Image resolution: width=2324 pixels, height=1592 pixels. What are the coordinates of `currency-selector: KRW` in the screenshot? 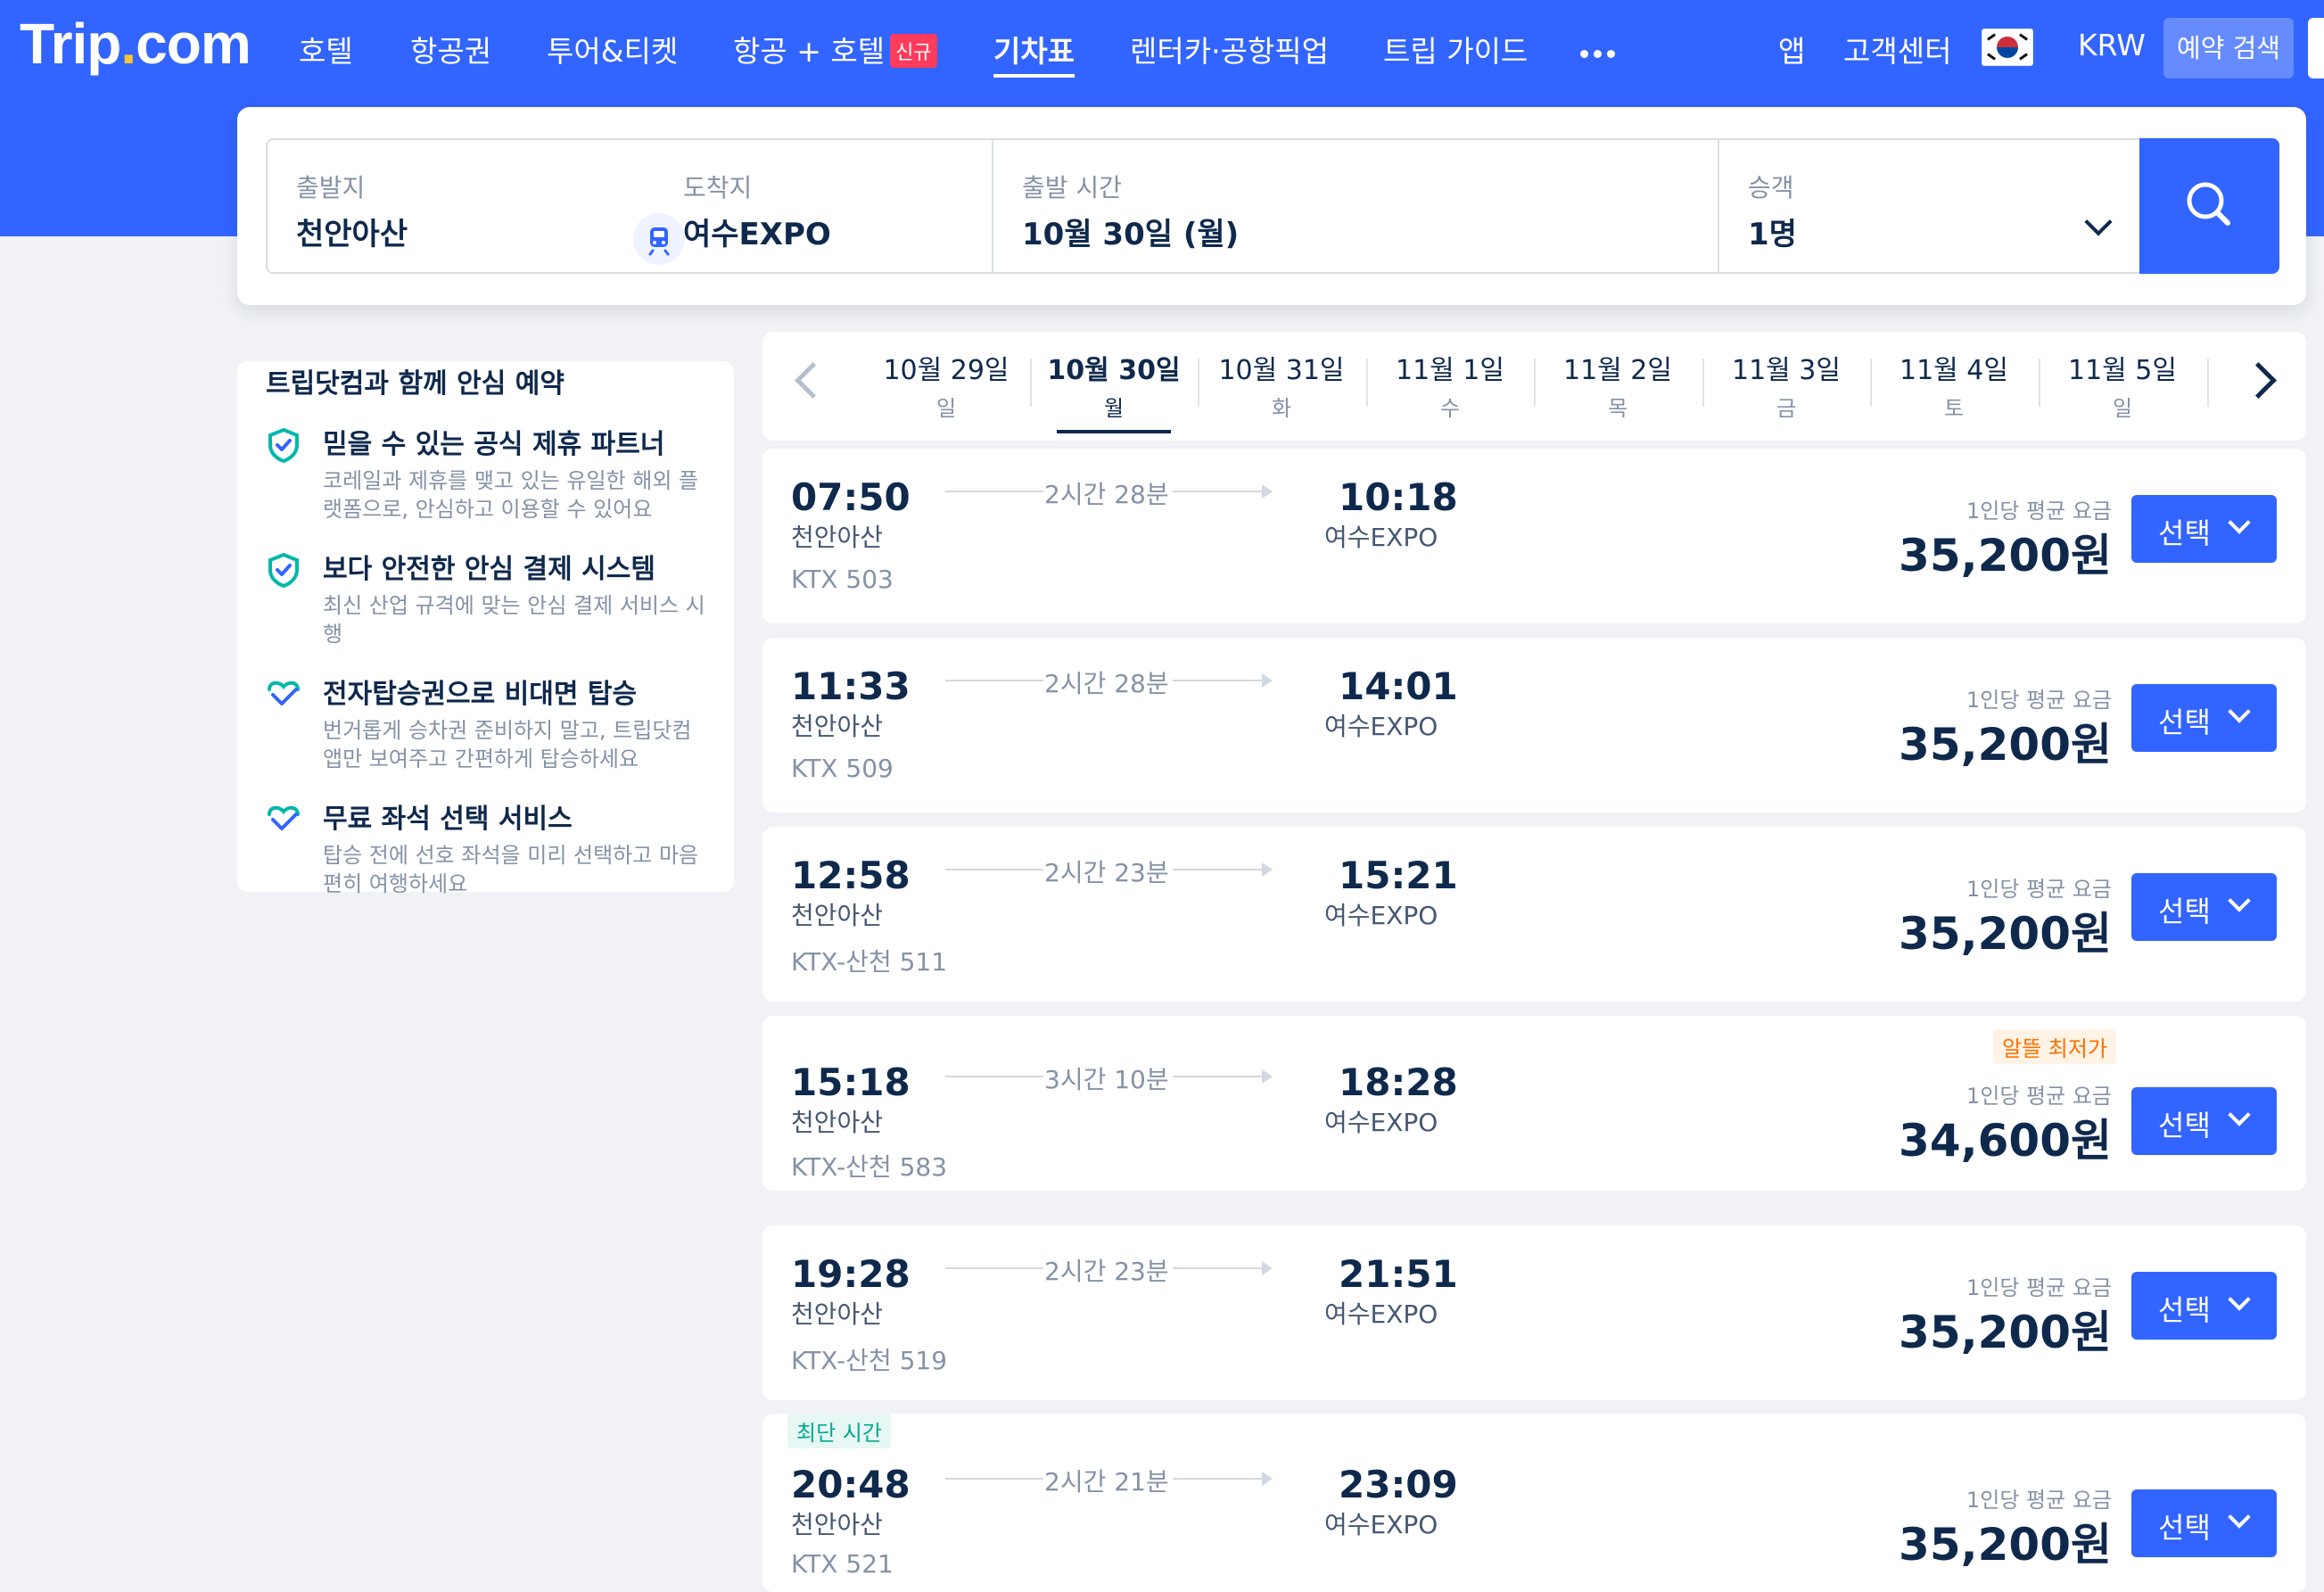 It's located at (2112, 45).